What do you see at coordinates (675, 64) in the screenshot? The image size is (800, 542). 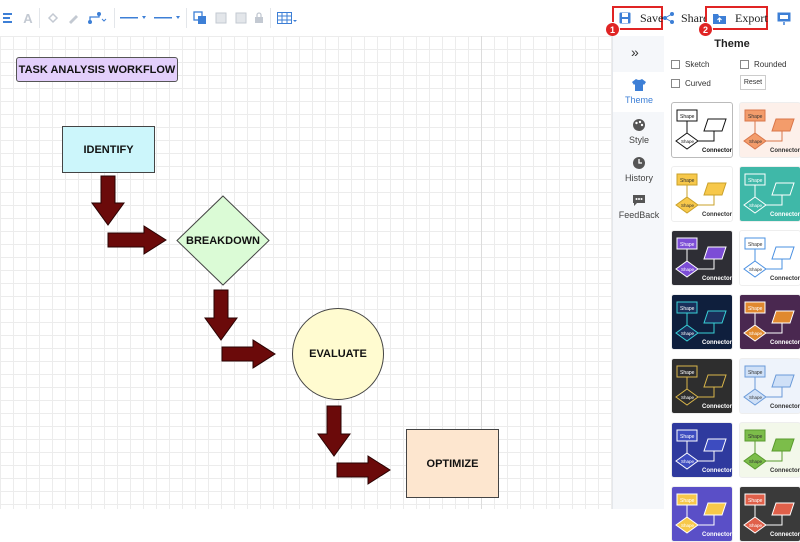 I see `sketch-checkbox` at bounding box center [675, 64].